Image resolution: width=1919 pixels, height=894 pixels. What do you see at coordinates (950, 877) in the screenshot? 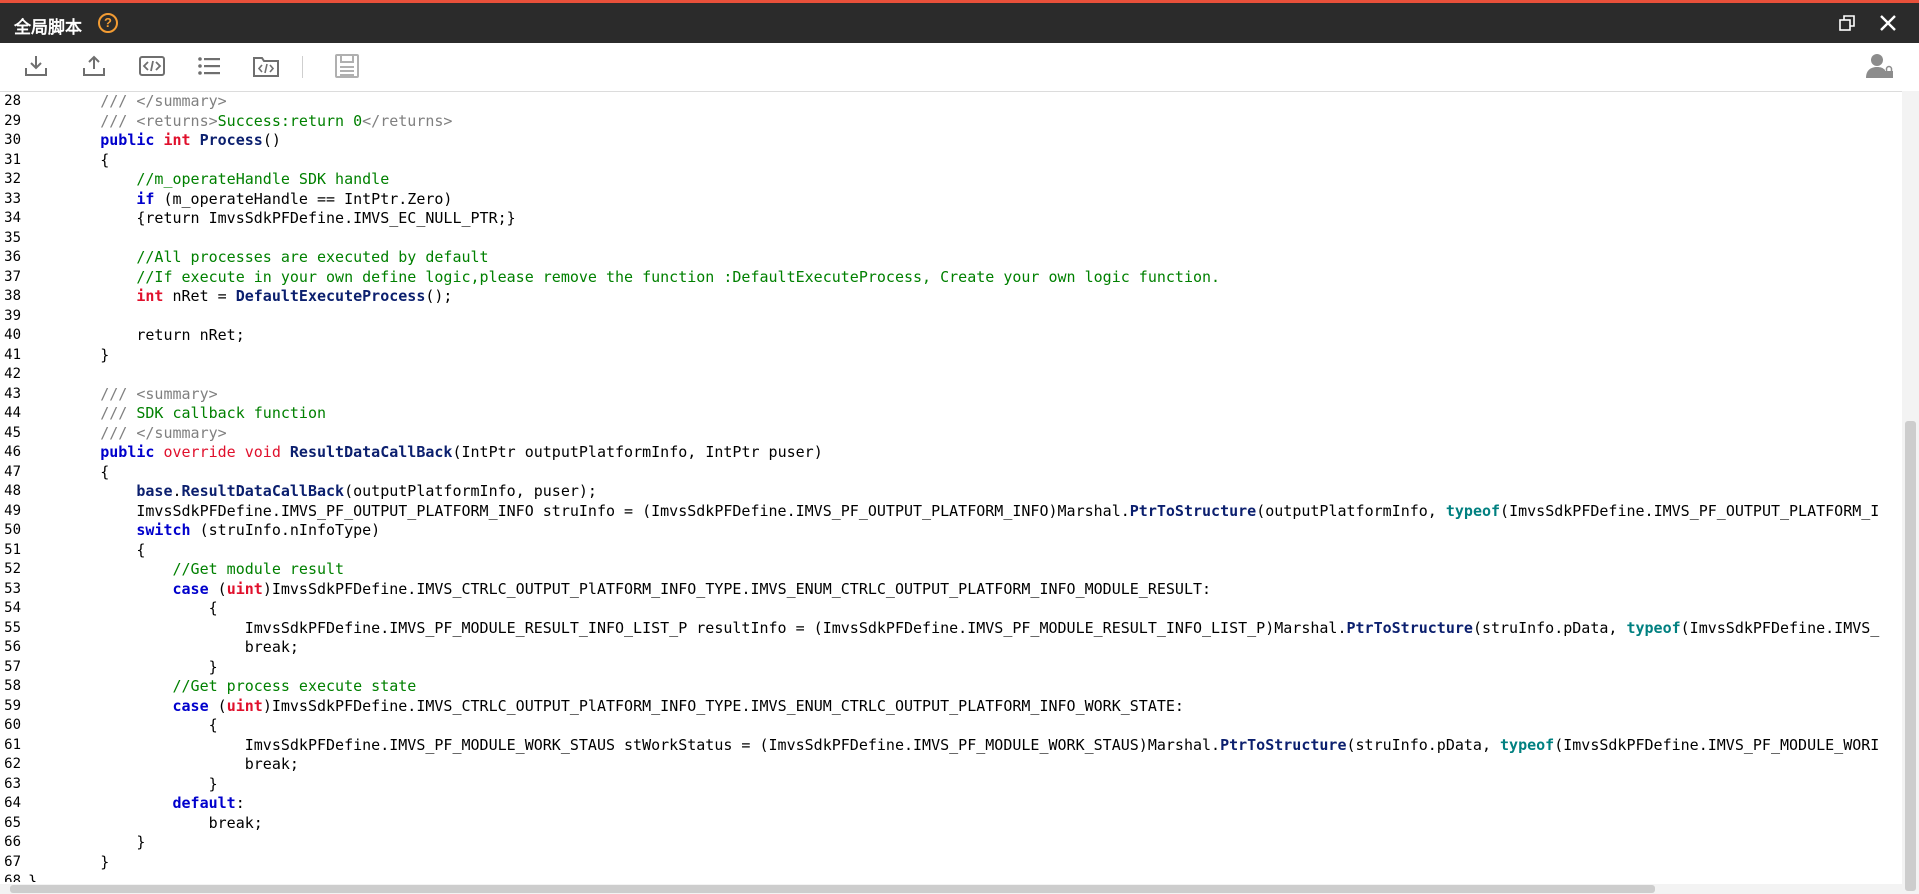
I see `code-line: 68}` at bounding box center [950, 877].